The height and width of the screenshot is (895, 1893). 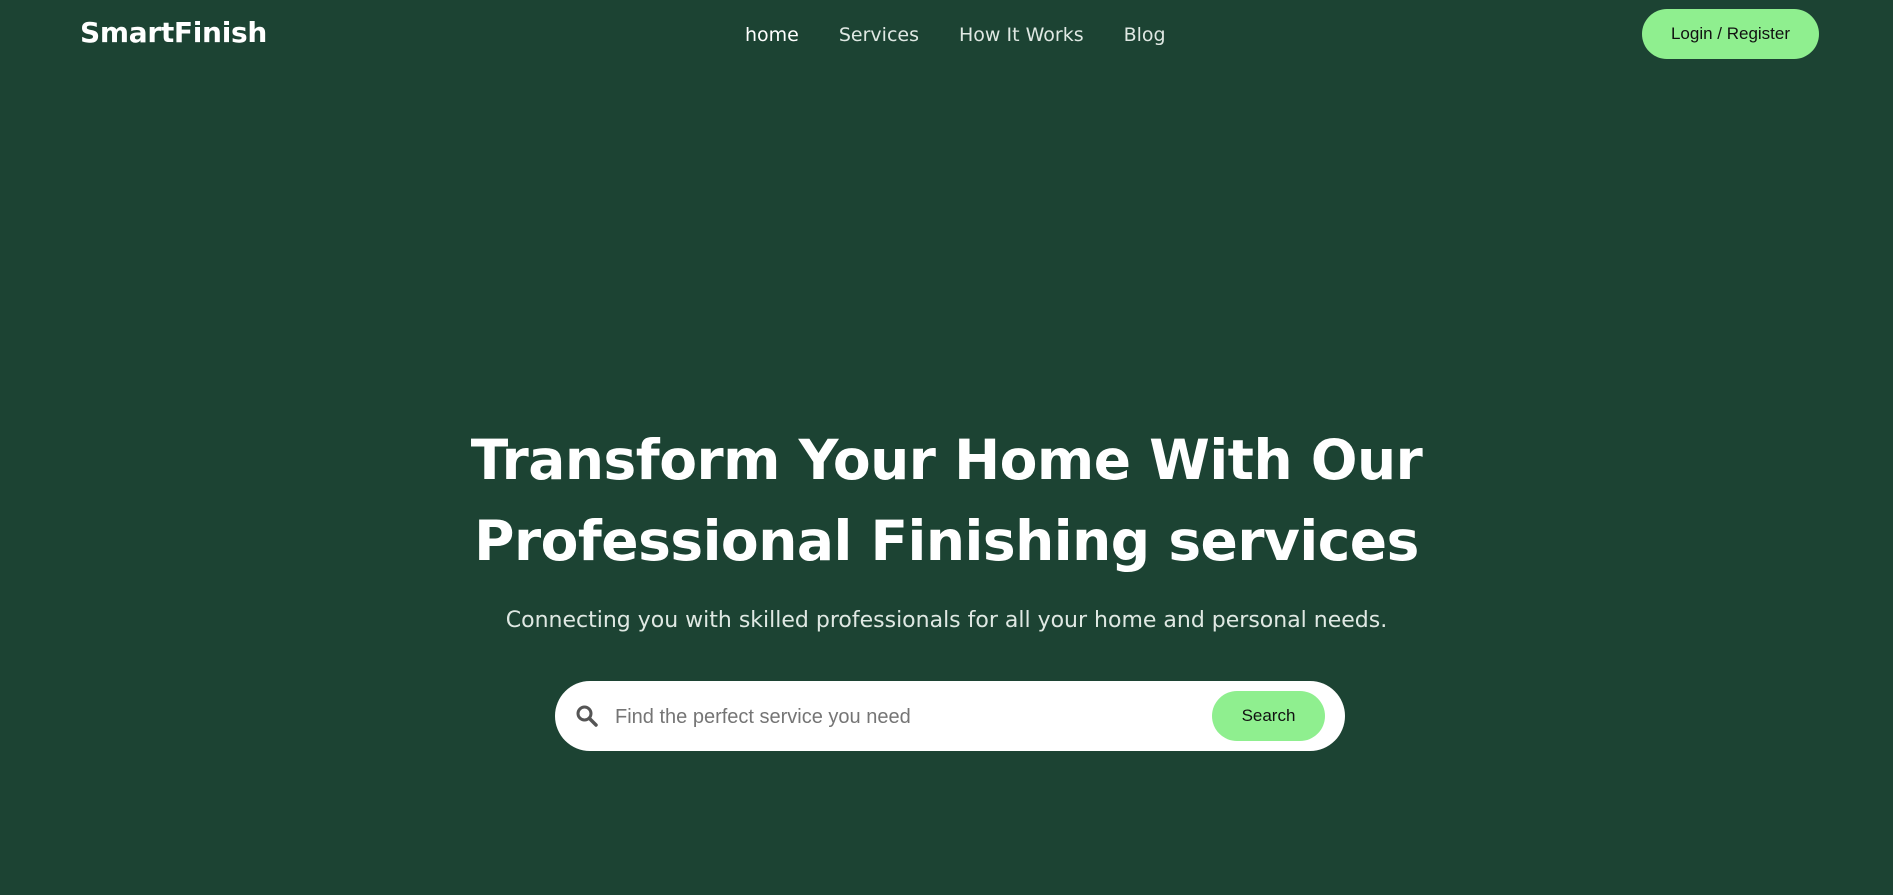 I want to click on nav-link-how-it-works: How It Works, so click(x=1021, y=35).